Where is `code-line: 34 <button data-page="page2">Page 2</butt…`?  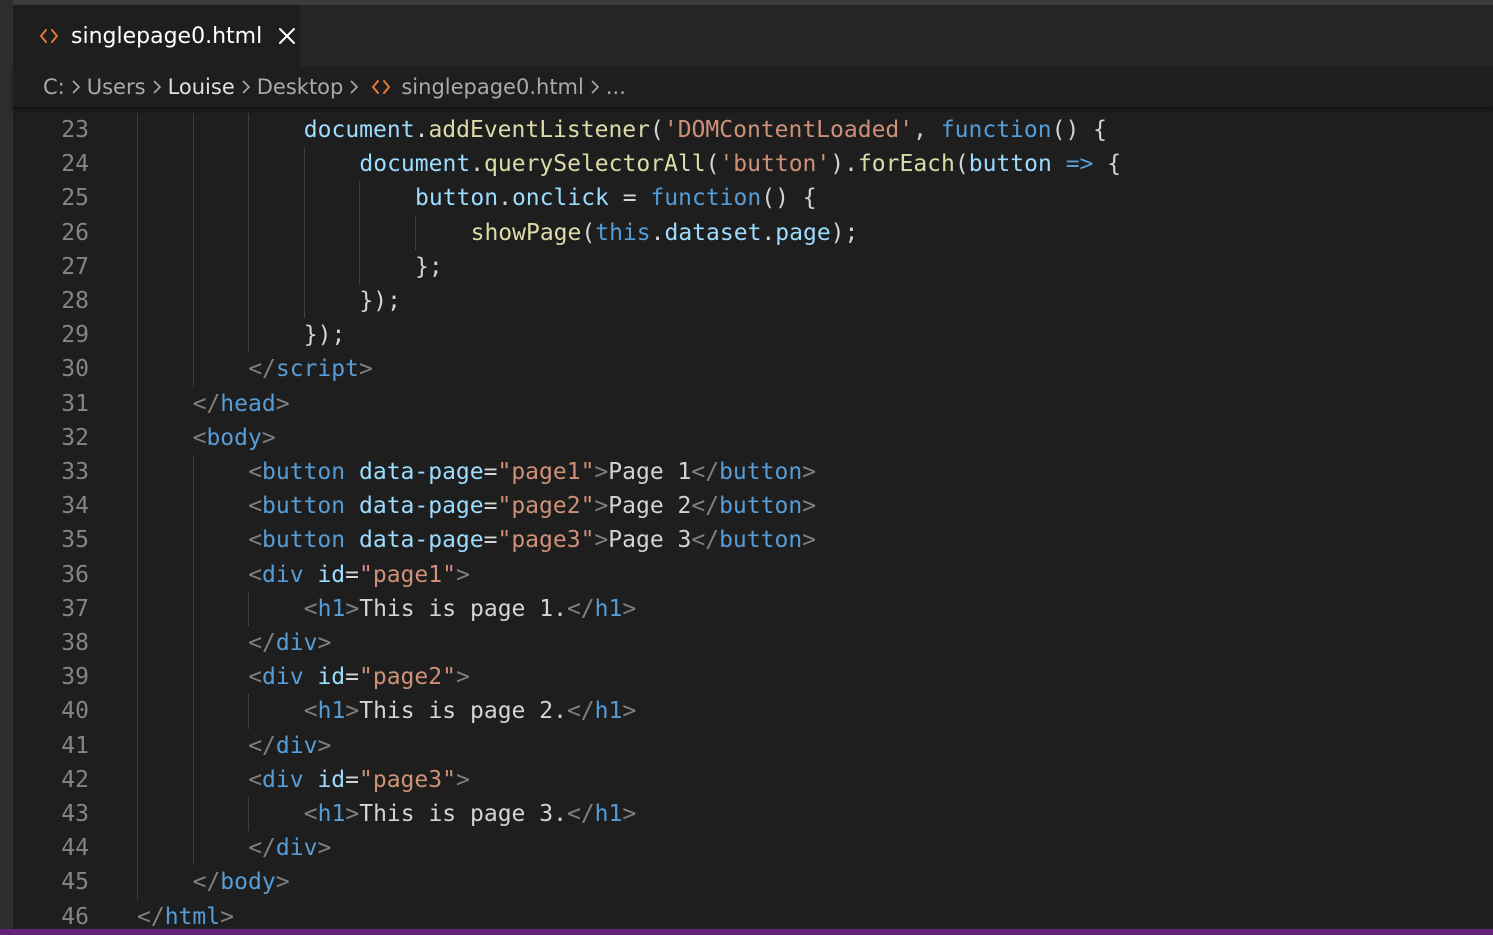 code-line: 34 <button data-page="page2">Page 2</butt… is located at coordinates (753, 506).